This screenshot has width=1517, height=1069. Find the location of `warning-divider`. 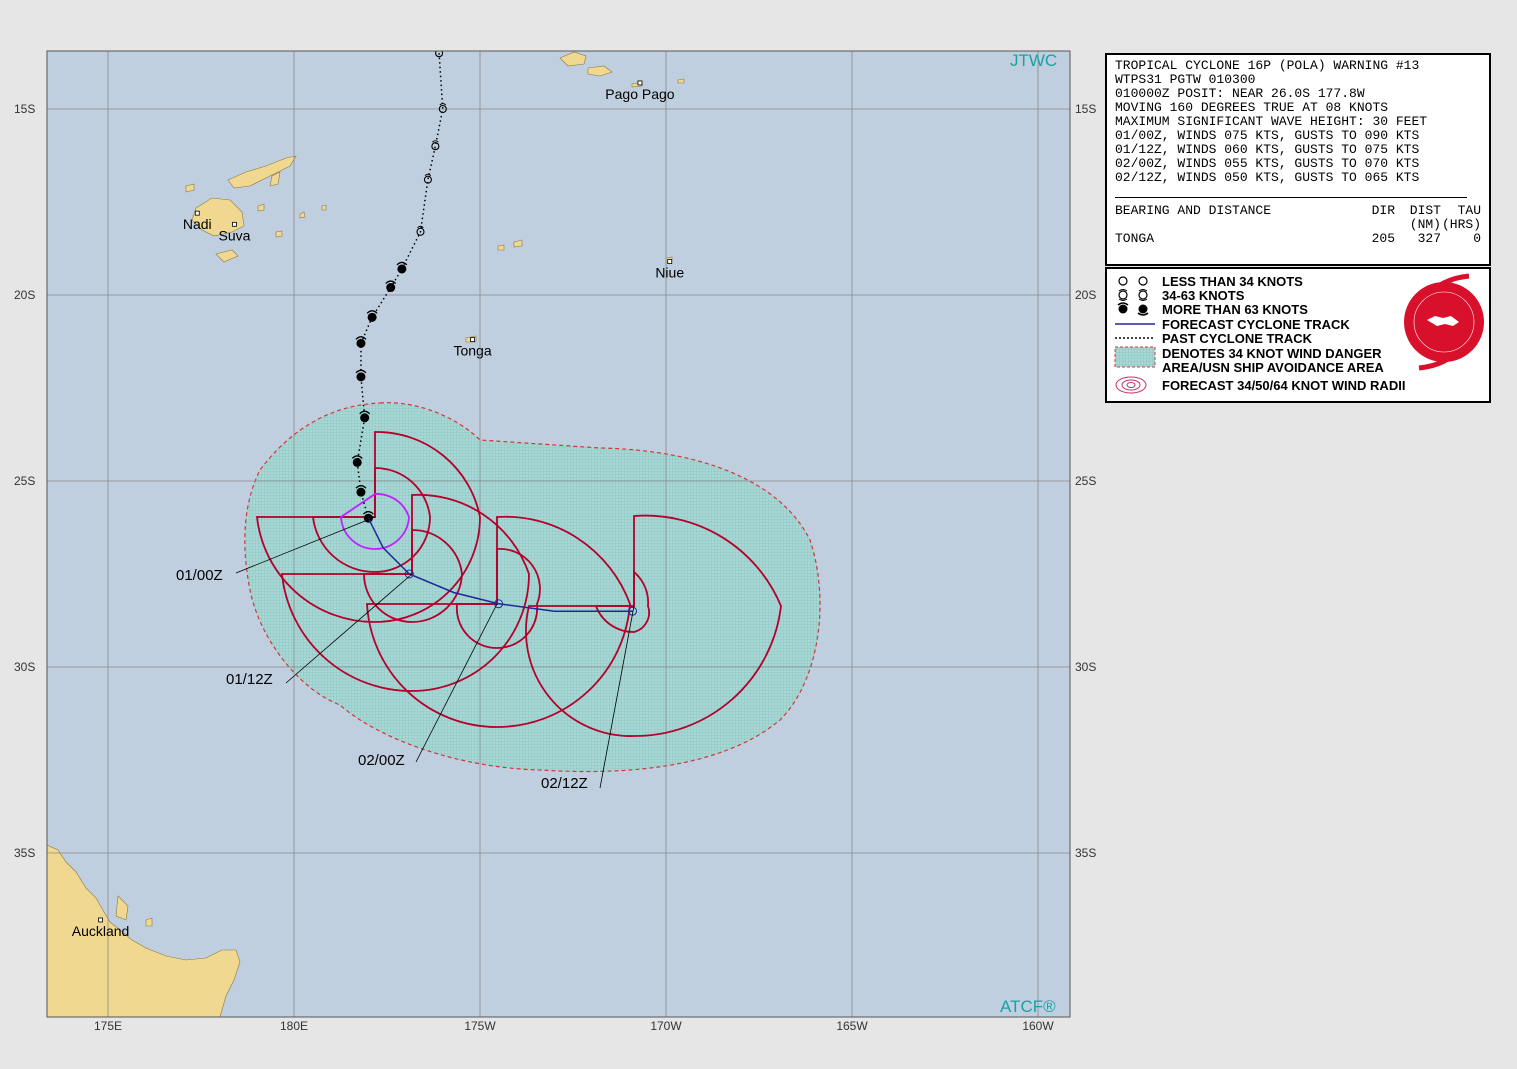

warning-divider is located at coordinates (1291, 197).